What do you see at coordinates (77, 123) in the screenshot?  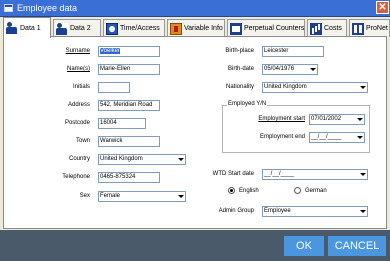 I see `postcode-label: Postcode` at bounding box center [77, 123].